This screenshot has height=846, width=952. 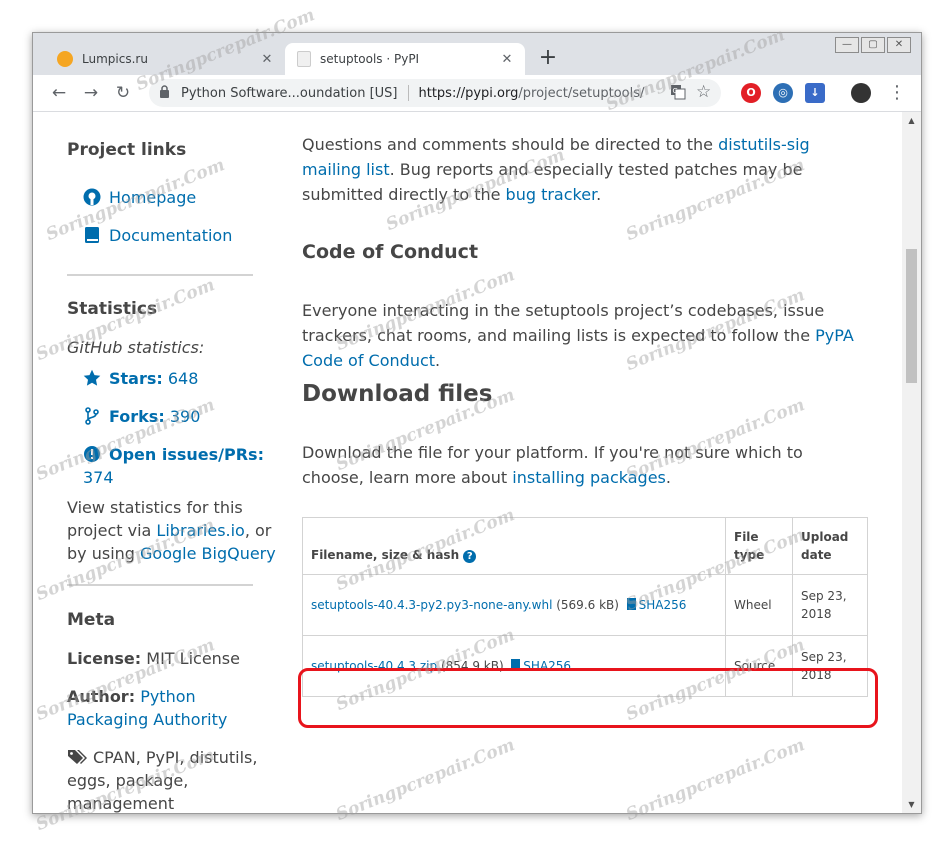 What do you see at coordinates (675, 91) in the screenshot?
I see `svg-text: G` at bounding box center [675, 91].